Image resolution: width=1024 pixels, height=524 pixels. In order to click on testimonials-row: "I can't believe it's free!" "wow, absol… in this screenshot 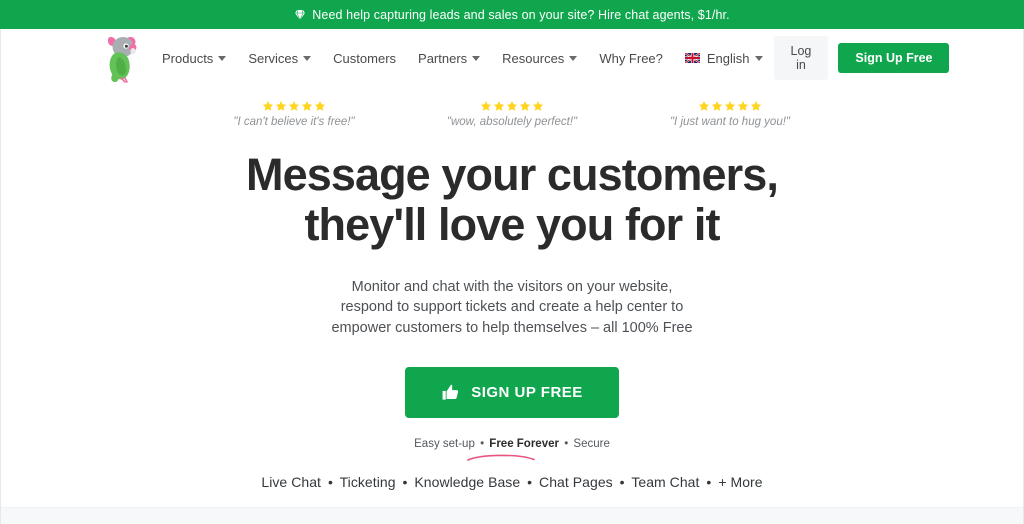, I will do `click(512, 114)`.